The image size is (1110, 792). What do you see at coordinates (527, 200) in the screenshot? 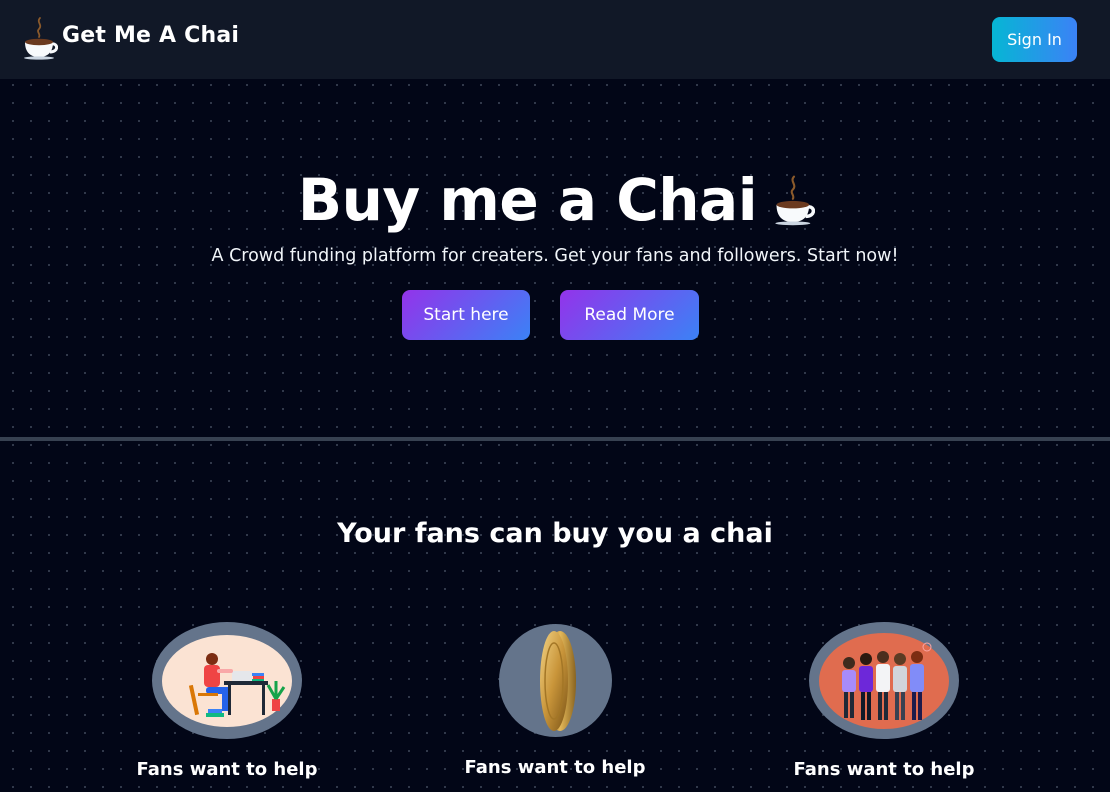
I see `hero-title: Buy me a Chai` at bounding box center [527, 200].